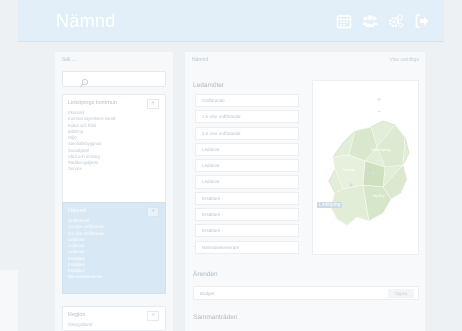  What do you see at coordinates (207, 293) in the screenshot?
I see `task-title: Budget` at bounding box center [207, 293].